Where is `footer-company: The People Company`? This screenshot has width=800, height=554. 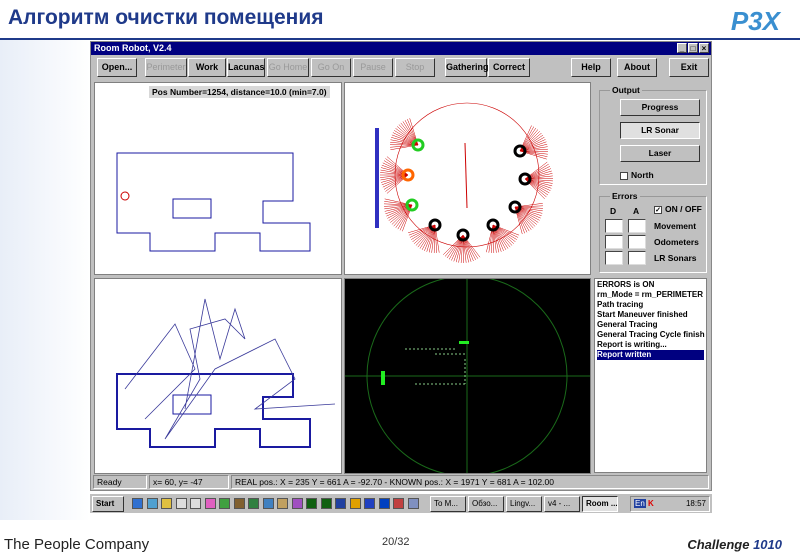 footer-company: The People Company is located at coordinates (77, 544).